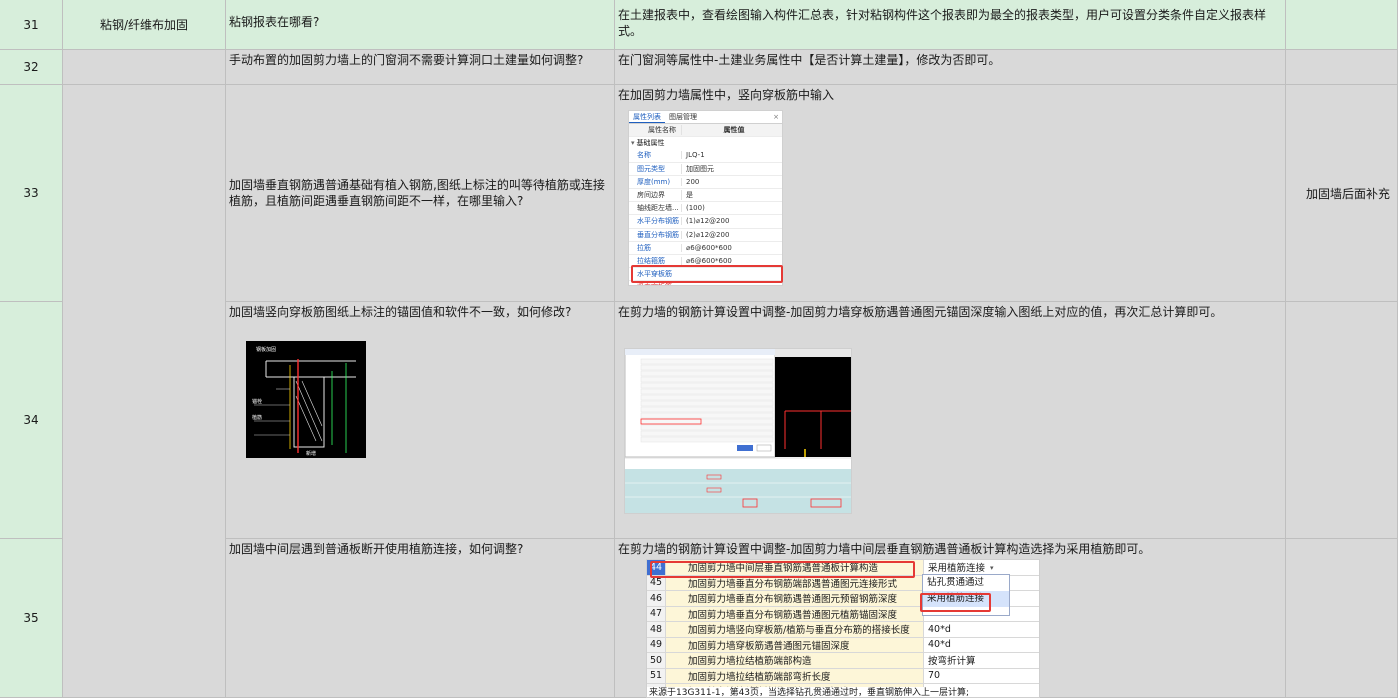 The width and height of the screenshot is (1398, 698). What do you see at coordinates (311, 453) in the screenshot?
I see `cad-label: 新增` at bounding box center [311, 453].